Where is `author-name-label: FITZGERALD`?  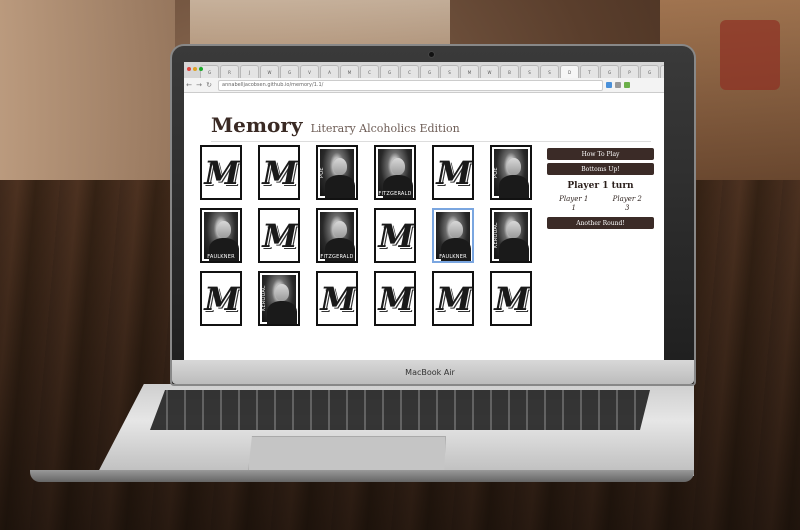 author-name-label: FITZGERALD is located at coordinates (395, 194).